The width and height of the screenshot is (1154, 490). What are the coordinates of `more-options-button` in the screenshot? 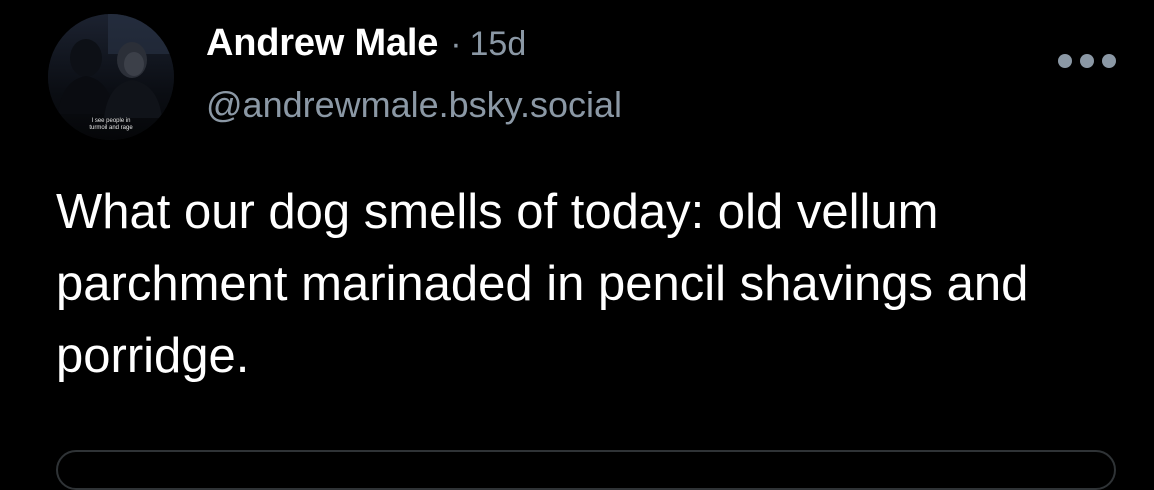 It's located at (1087, 61).